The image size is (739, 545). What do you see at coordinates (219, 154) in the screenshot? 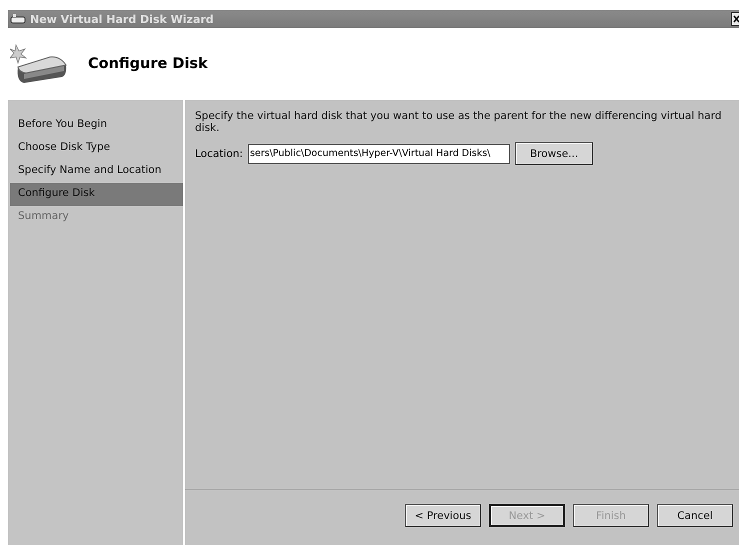
I see `location-label: Location:` at bounding box center [219, 154].